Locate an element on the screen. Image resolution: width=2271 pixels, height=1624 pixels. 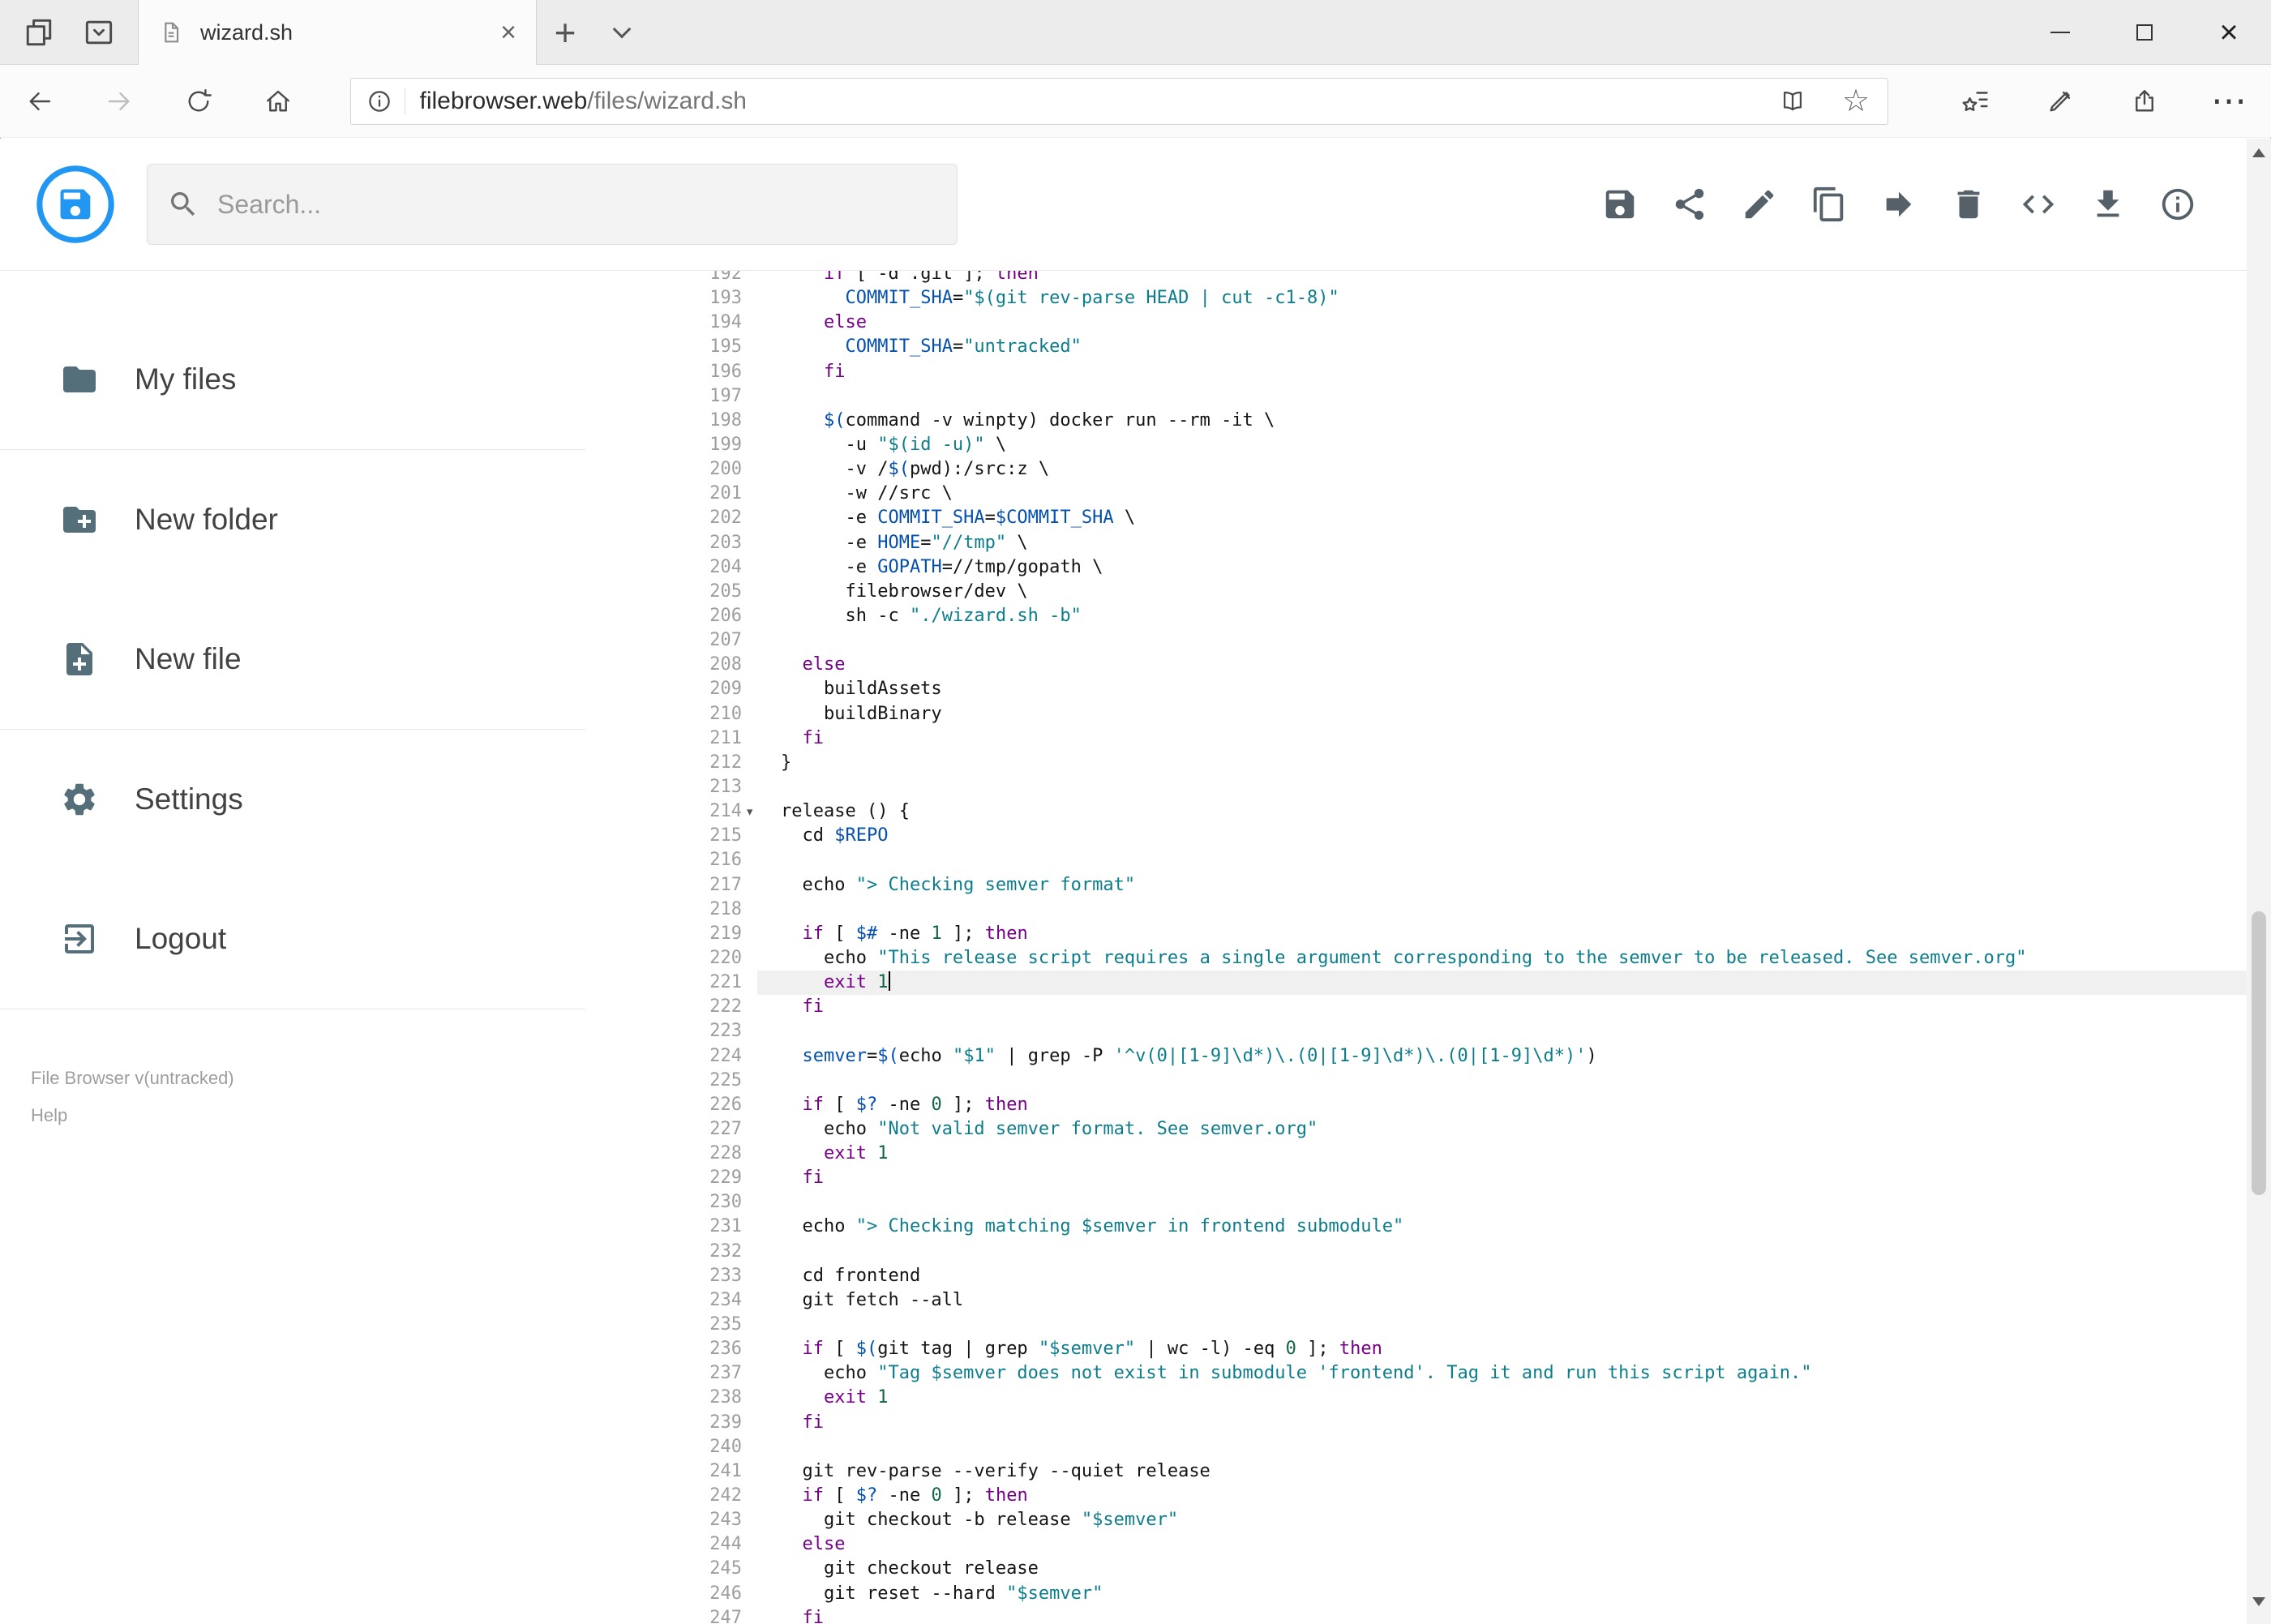
new-tab-button: + is located at coordinates (565, 32).